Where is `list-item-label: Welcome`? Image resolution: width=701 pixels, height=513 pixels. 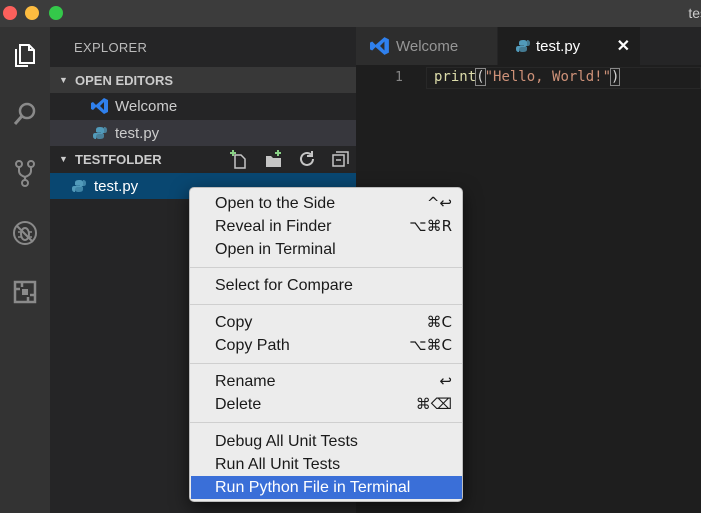
list-item-label: Welcome is located at coordinates (146, 106).